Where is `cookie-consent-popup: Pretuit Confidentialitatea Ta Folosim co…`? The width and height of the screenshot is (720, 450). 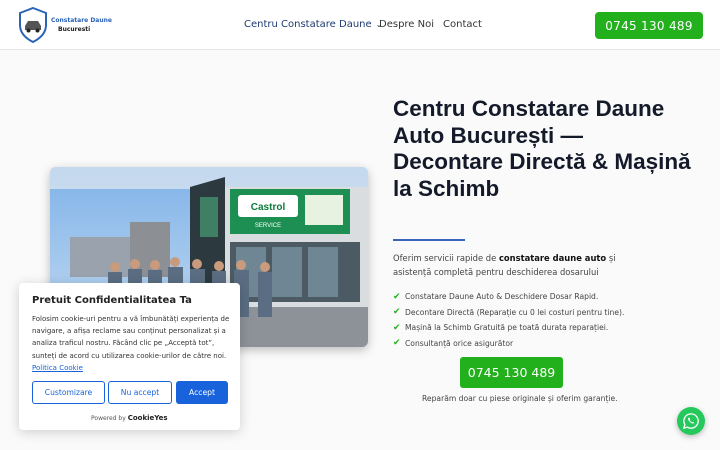
cookie-consent-popup: Pretuit Confidentialitatea Ta Folosim co… is located at coordinates (129, 356).